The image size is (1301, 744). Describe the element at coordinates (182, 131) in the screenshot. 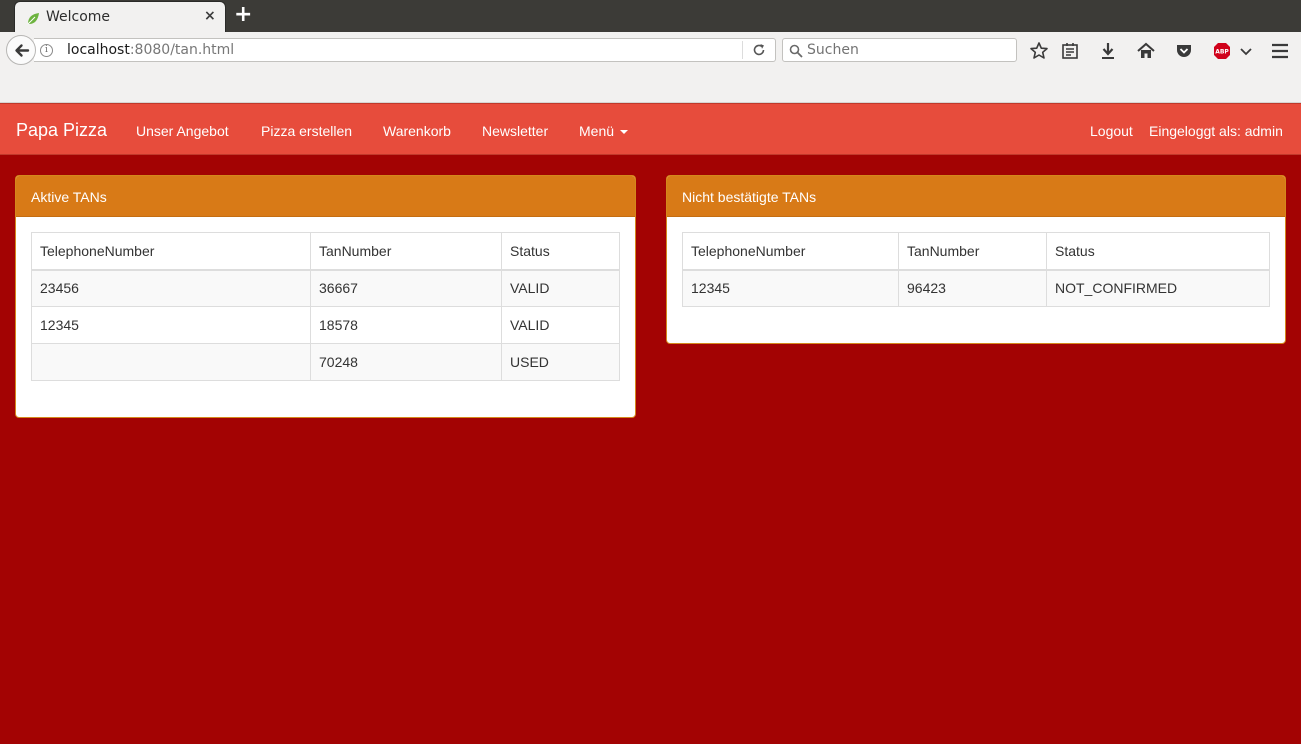

I see `nav-unser-angebot: Unser Angebot` at that location.